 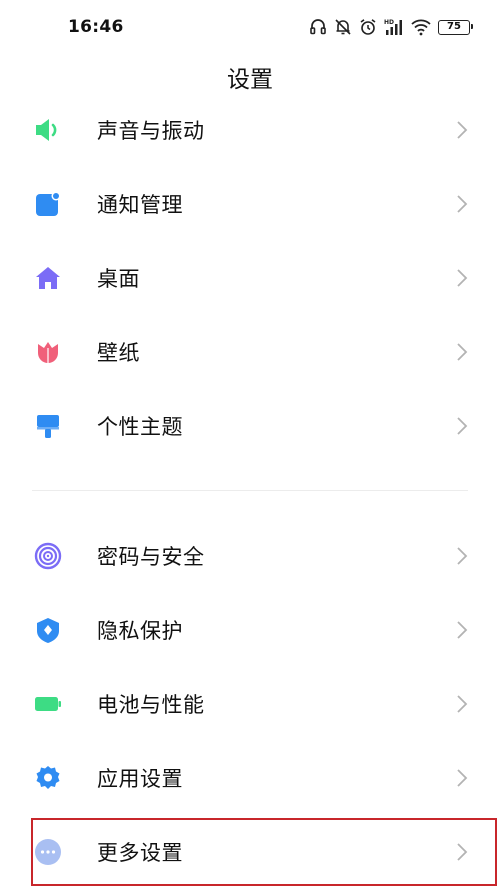 I want to click on settings-item-label: 通知管理, so click(x=140, y=205).